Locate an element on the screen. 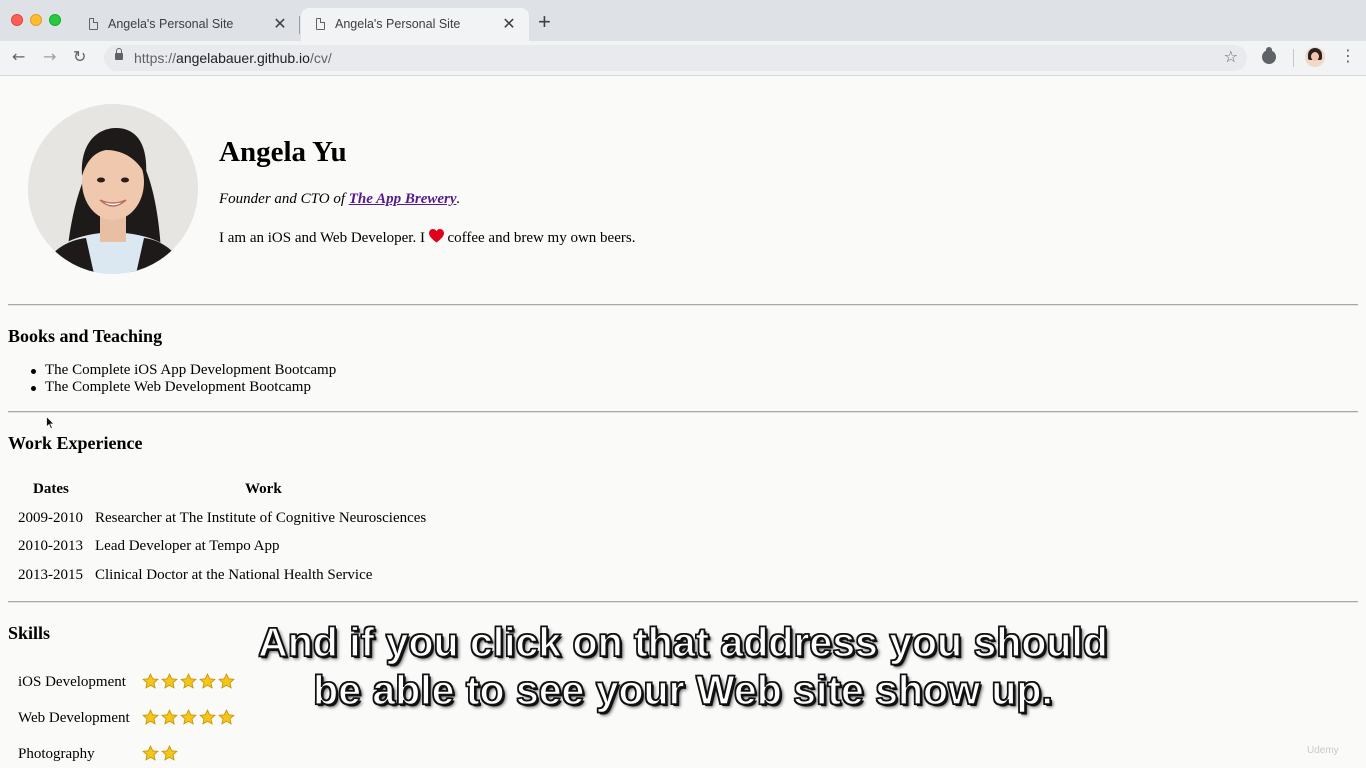 Image resolution: width=1366 pixels, height=768 pixels. reload-icon: ↻ is located at coordinates (79, 57).